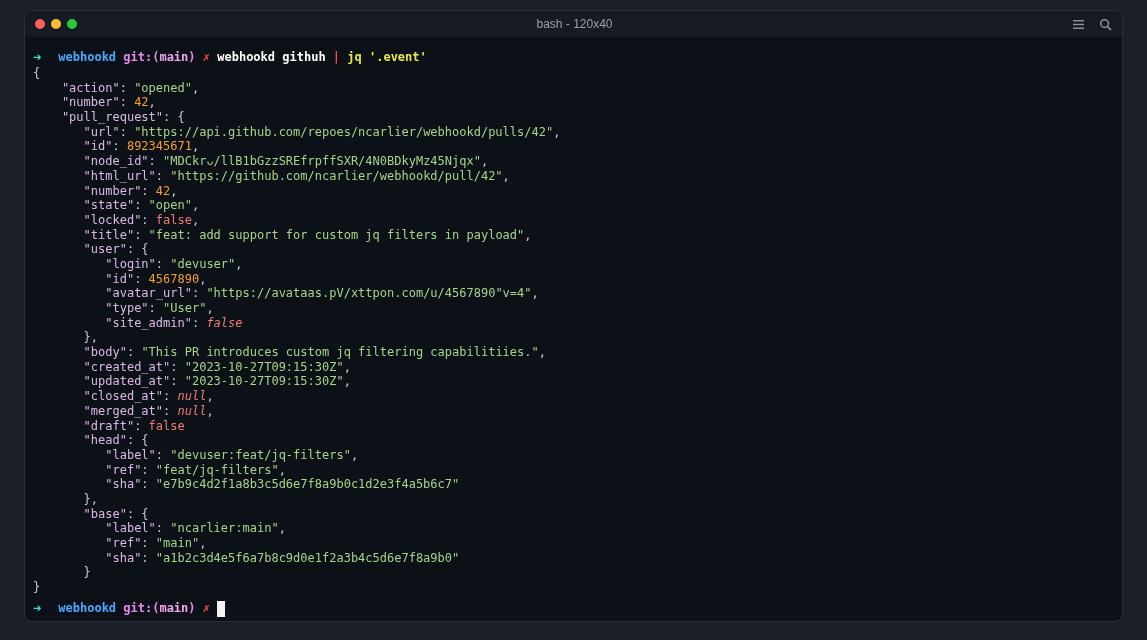 Image resolution: width=1147 pixels, height=640 pixels. What do you see at coordinates (217, 470) in the screenshot?
I see `json-string: "feat/jq-filters"` at bounding box center [217, 470].